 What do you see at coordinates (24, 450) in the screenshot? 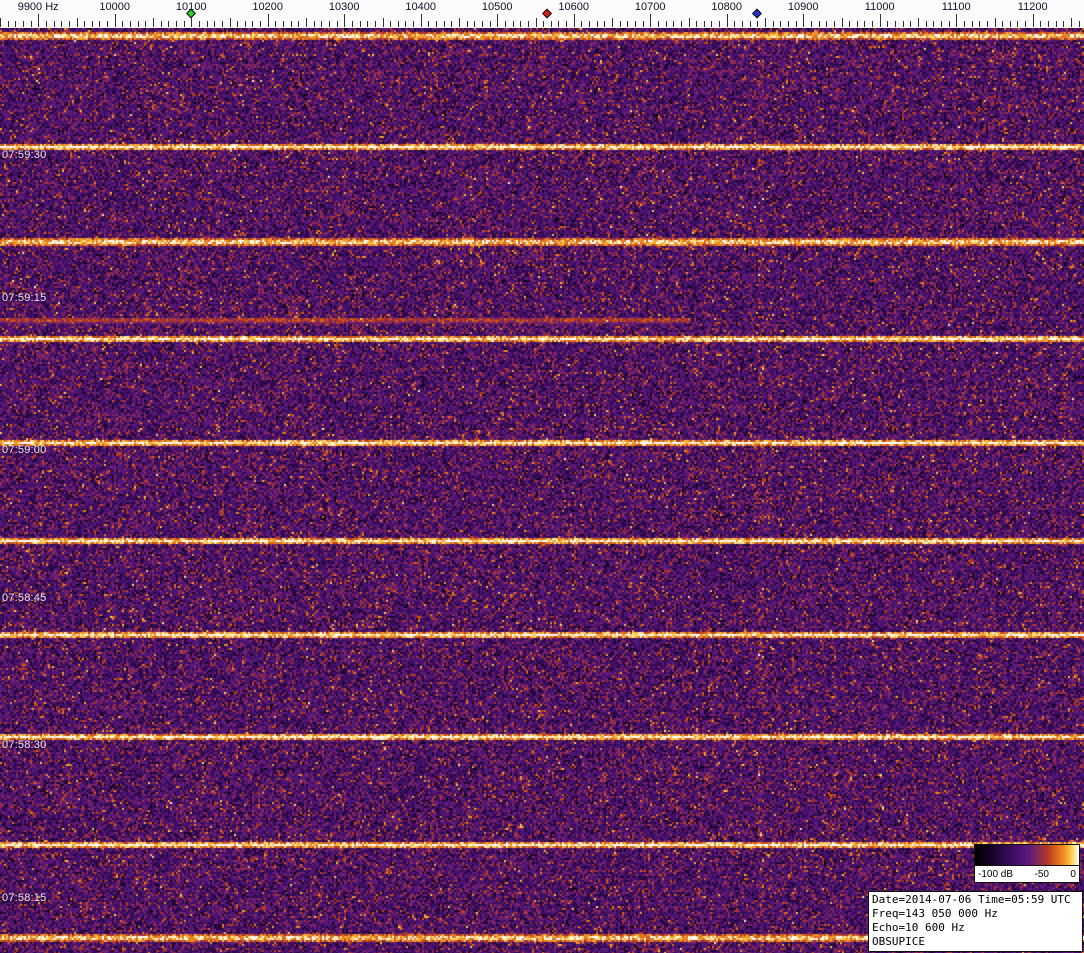
I see `time-label: 07:59:00` at bounding box center [24, 450].